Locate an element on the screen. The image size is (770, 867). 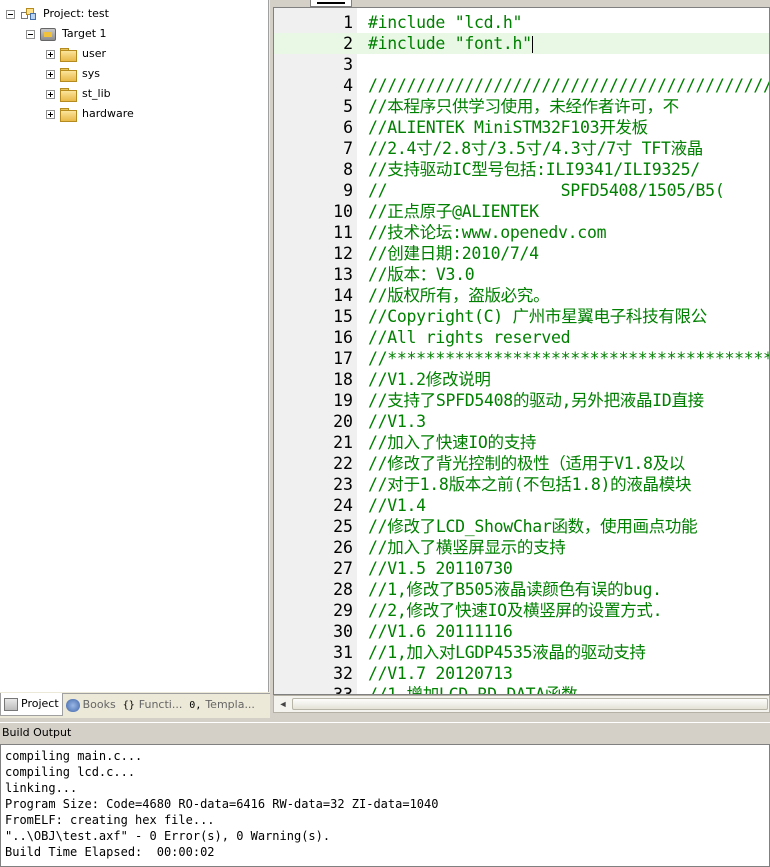
line-text: //V1.2修改说明 is located at coordinates (429, 379).